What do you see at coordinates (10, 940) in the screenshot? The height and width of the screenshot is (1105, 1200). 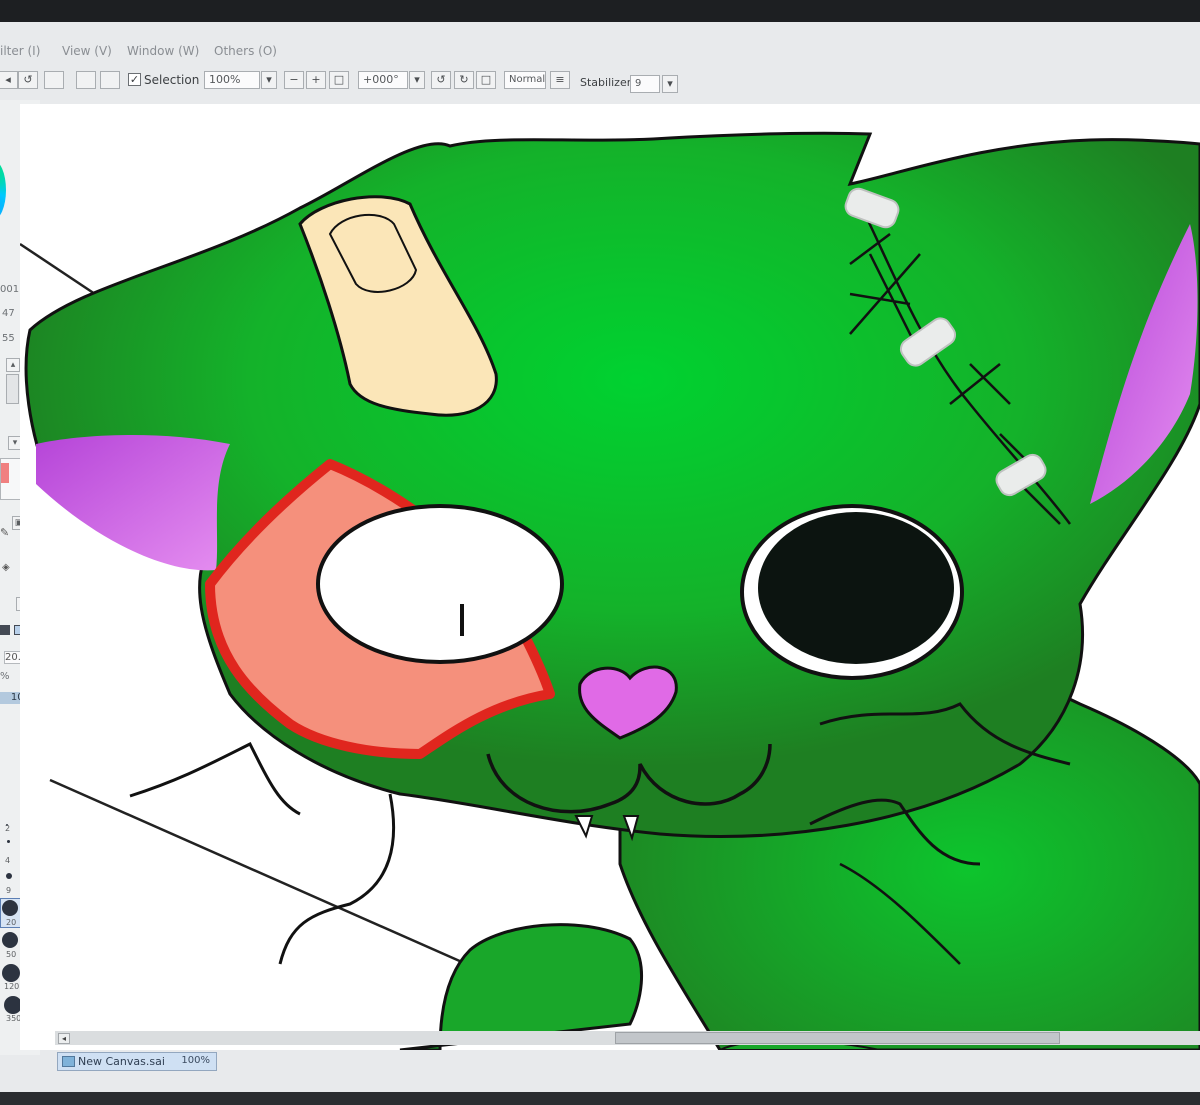 I see `brush-size-50-dot` at bounding box center [10, 940].